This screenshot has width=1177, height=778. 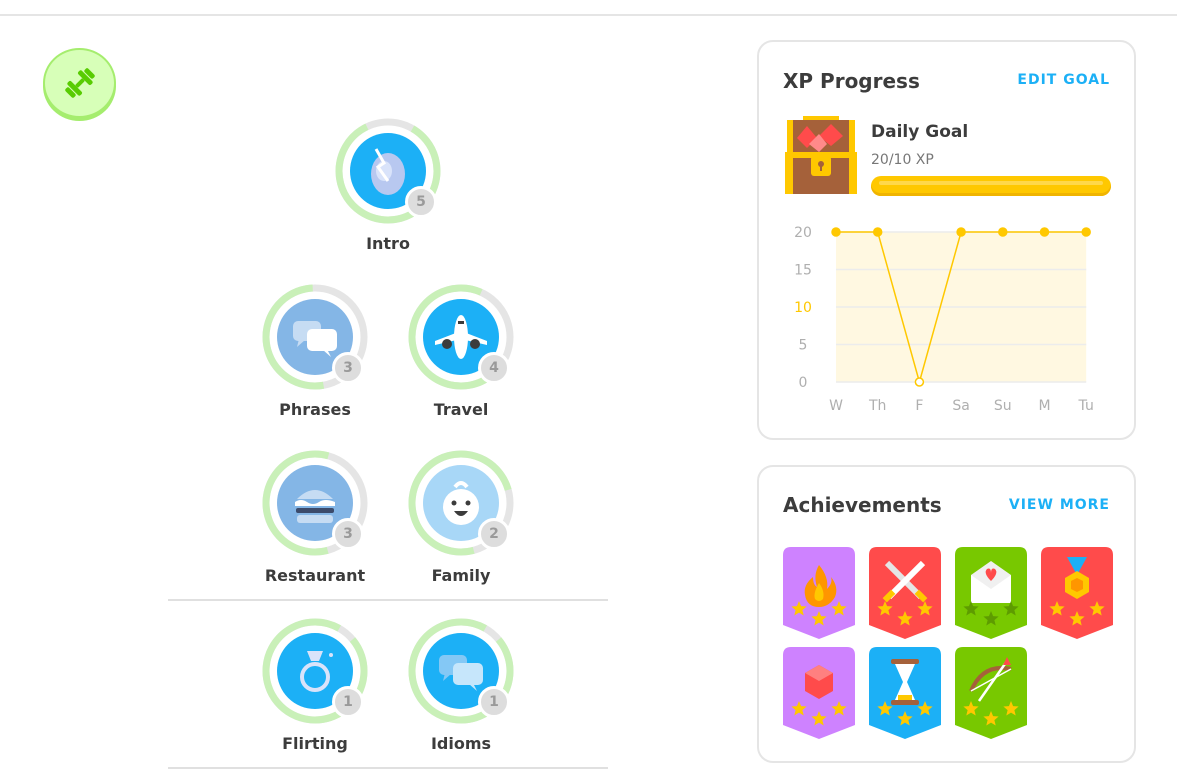 I want to click on edit-goal-link: EDIT GOAL, so click(x=1063, y=80).